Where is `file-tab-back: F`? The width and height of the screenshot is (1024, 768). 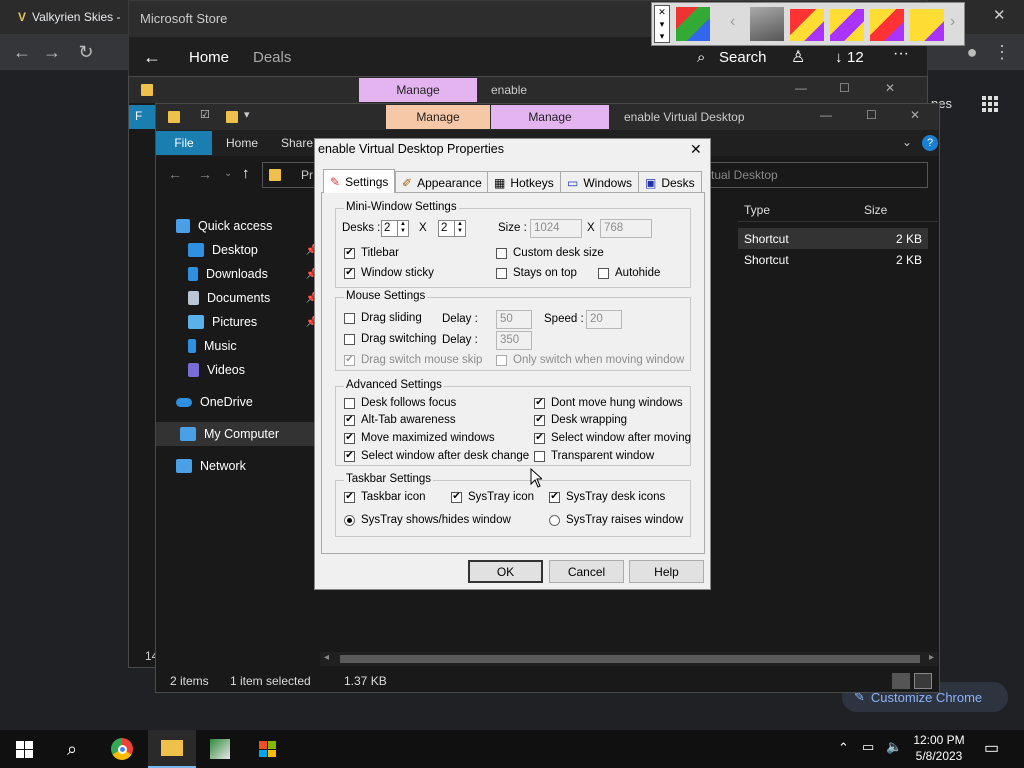
file-tab-back: F is located at coordinates (143, 117).